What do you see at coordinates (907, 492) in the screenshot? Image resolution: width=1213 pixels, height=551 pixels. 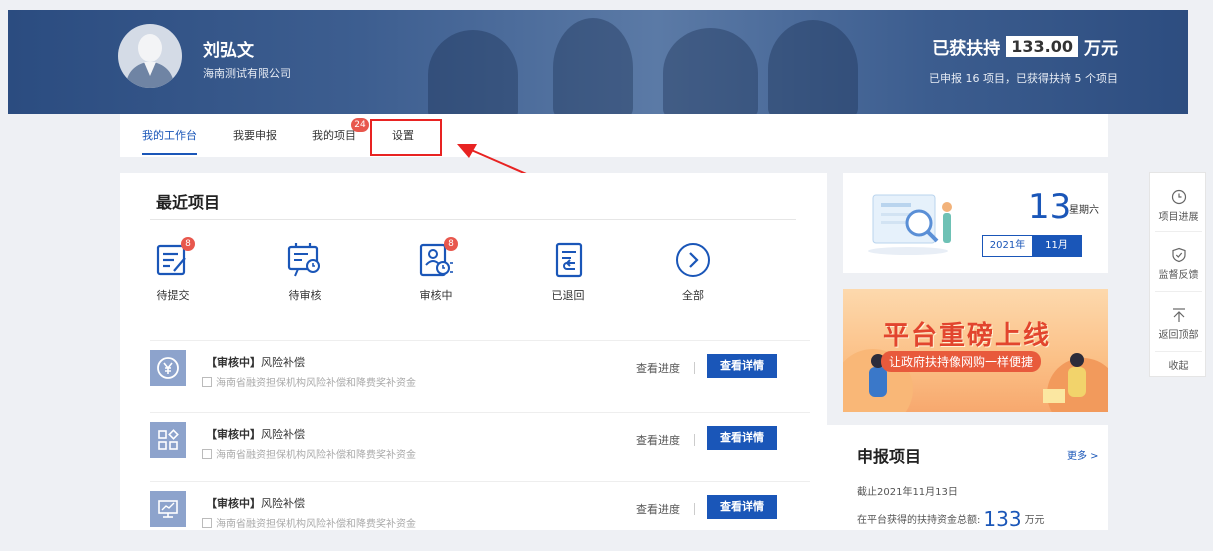 I see `apply-date: 截止2021年11月13日` at bounding box center [907, 492].